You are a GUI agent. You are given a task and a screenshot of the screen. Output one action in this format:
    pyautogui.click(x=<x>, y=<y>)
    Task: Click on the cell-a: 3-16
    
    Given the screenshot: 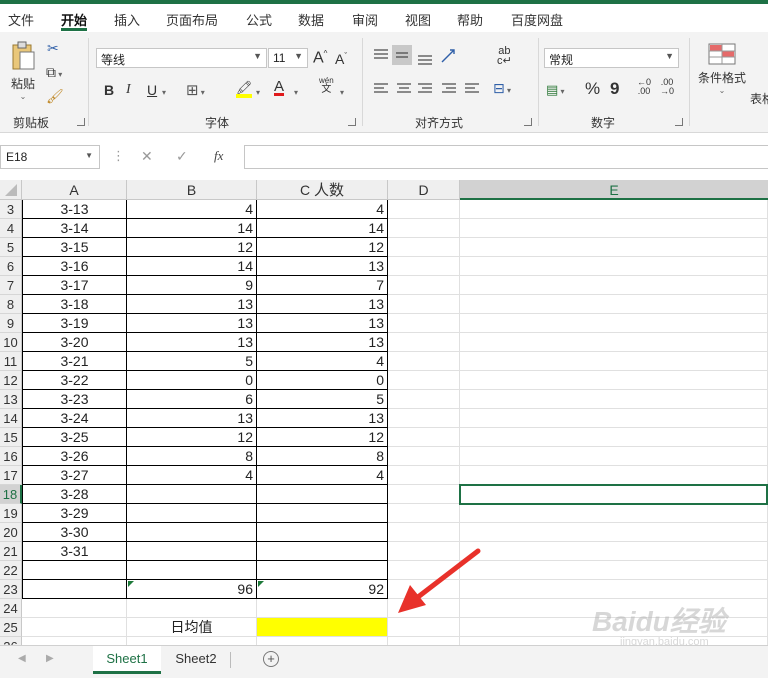 What is the action you would take?
    pyautogui.click(x=74, y=266)
    